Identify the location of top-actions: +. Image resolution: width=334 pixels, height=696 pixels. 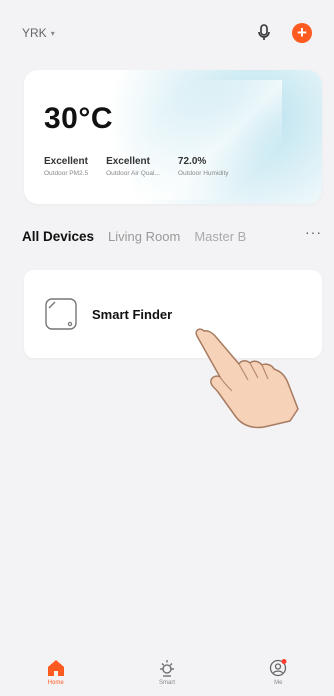
(284, 33).